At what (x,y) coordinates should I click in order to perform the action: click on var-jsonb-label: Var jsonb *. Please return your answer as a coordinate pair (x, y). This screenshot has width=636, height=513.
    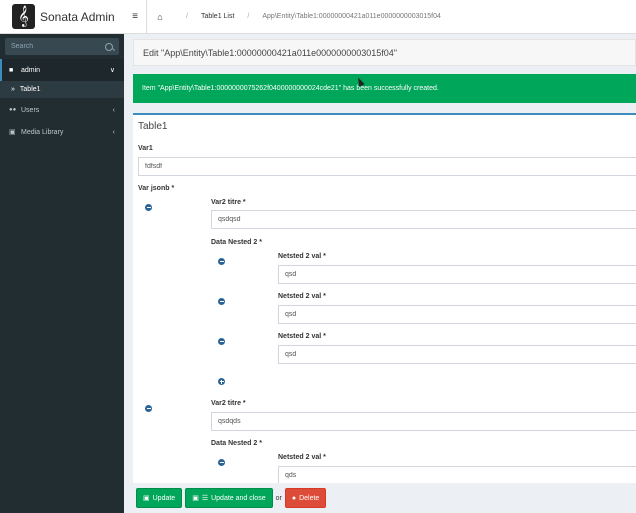
    Looking at the image, I should click on (156, 188).